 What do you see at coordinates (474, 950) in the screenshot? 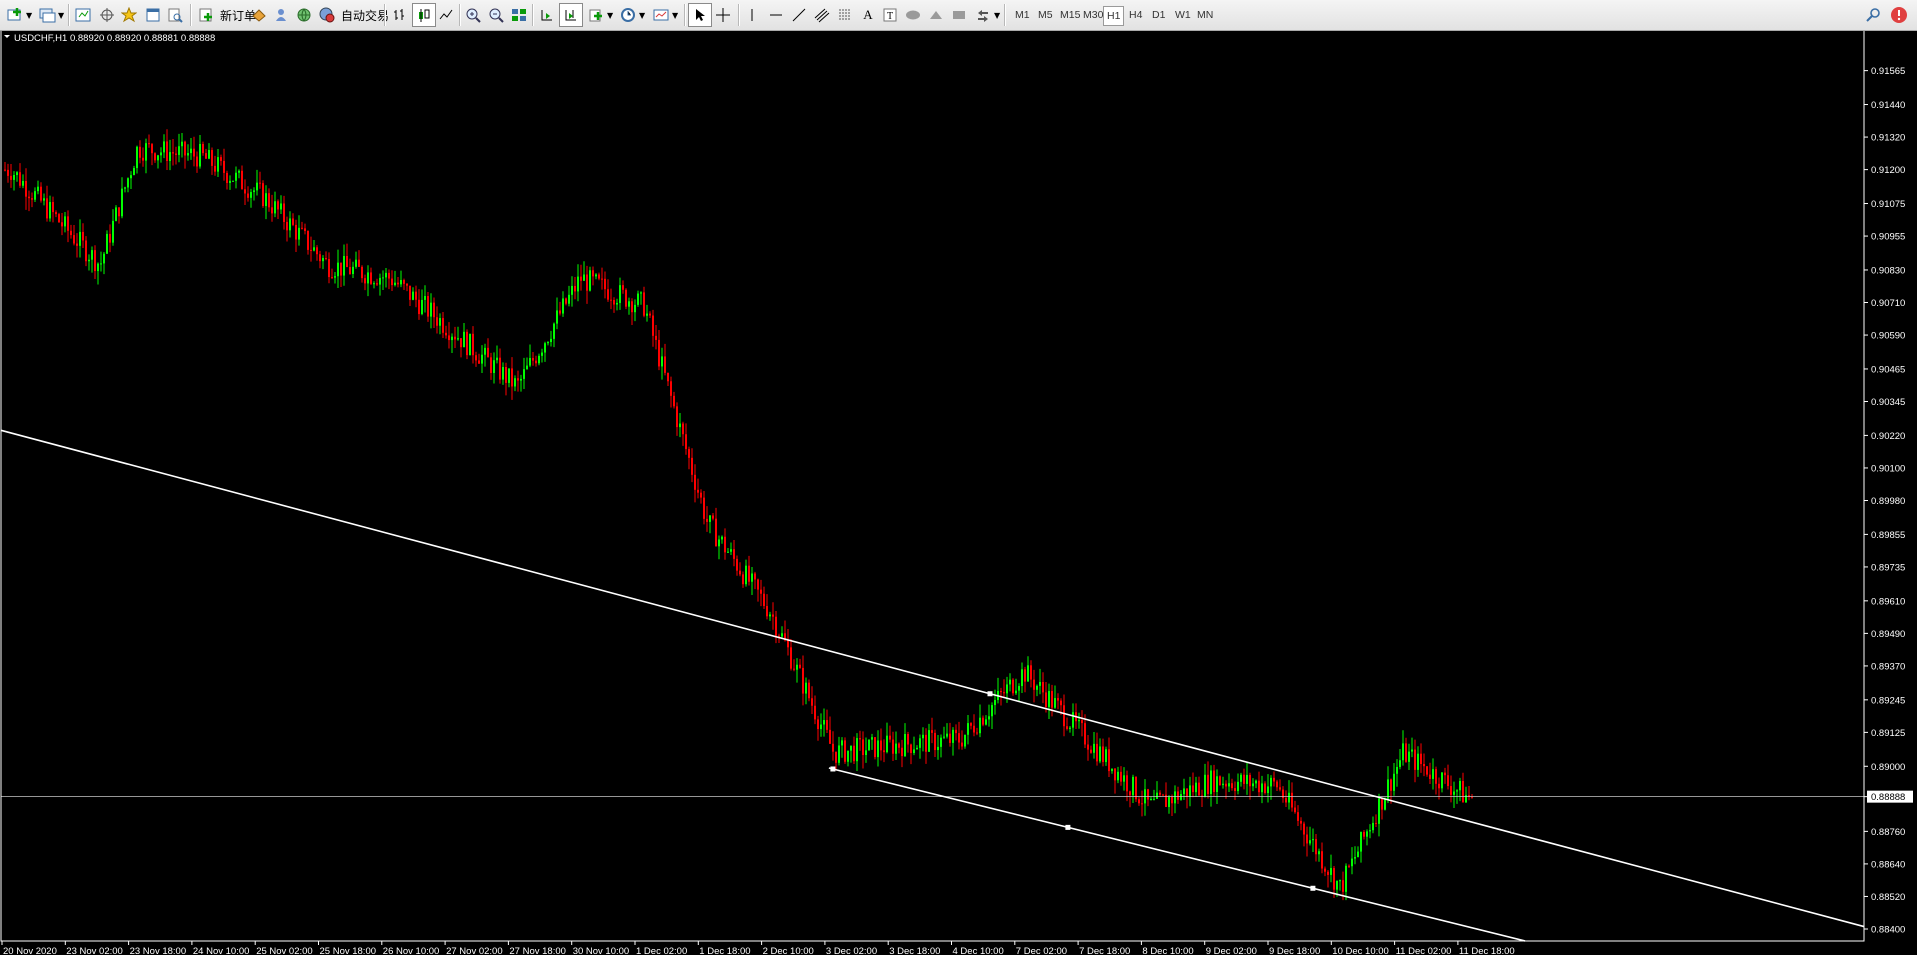
I see `time-label: 27 Nov 02:00` at bounding box center [474, 950].